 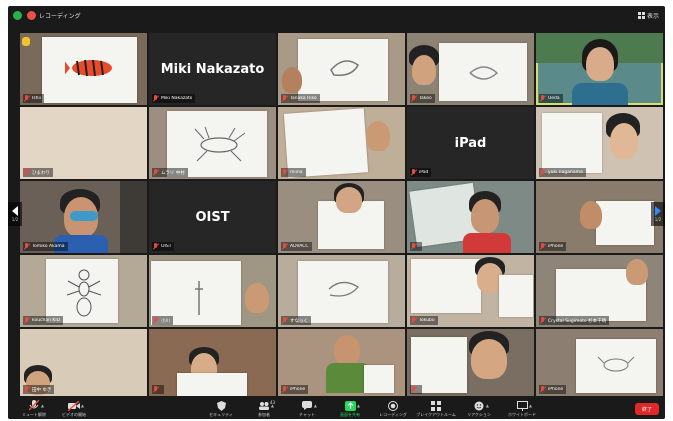 I want to click on video-tile: Tokubo, so click(x=470, y=291).